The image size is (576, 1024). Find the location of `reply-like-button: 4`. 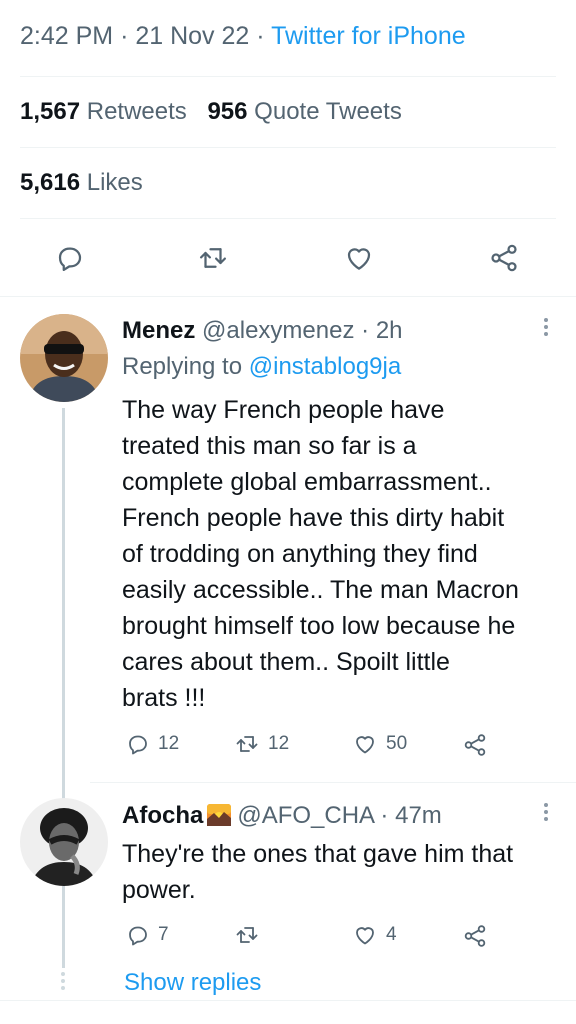

reply-like-button: 4 is located at coordinates (374, 935).